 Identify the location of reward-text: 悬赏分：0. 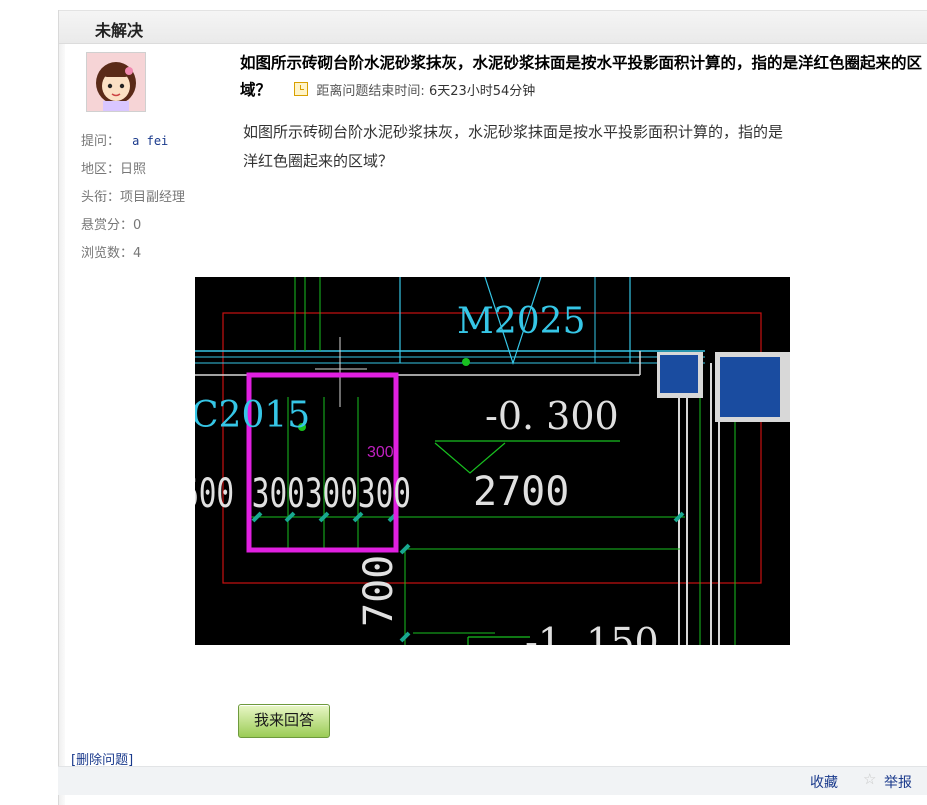
(111, 225).